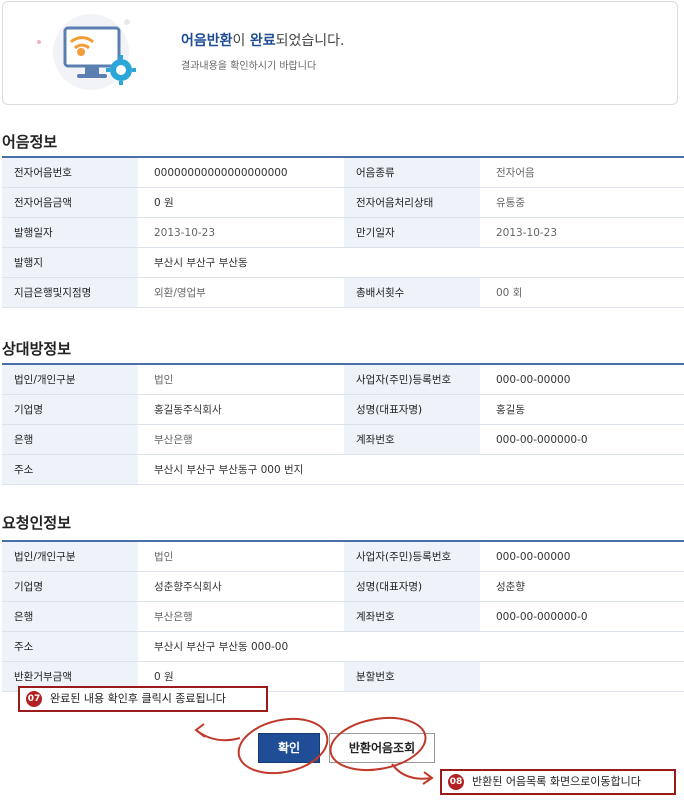 This screenshot has width=684, height=805. What do you see at coordinates (412, 676) in the screenshot?
I see `label-split-number: 분할번호` at bounding box center [412, 676].